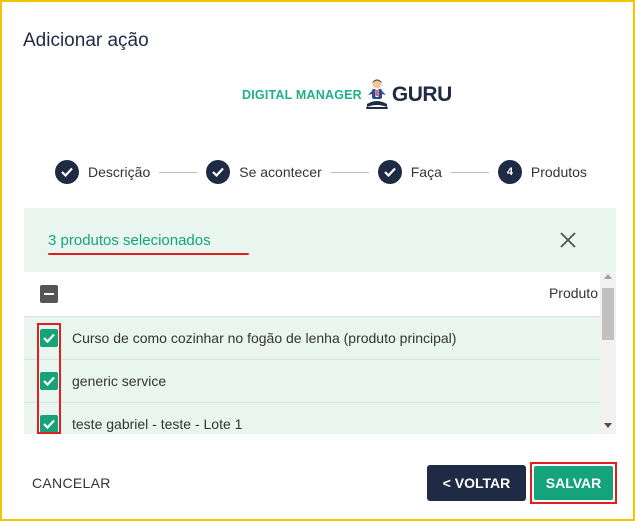 The image size is (635, 521). I want to click on step-se-acontecer: Se acontecer, so click(264, 172).